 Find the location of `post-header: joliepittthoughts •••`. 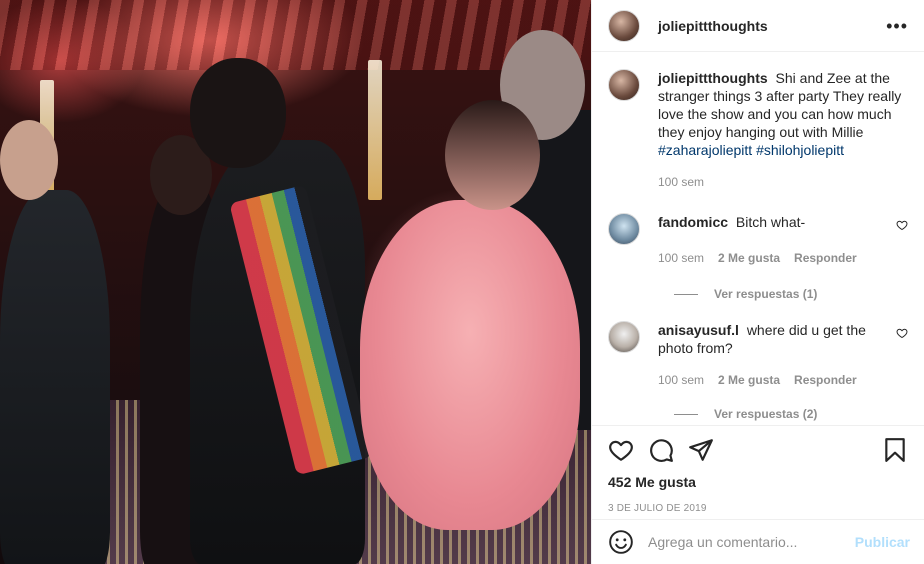

post-header: joliepittthoughts ••• is located at coordinates (758, 26).